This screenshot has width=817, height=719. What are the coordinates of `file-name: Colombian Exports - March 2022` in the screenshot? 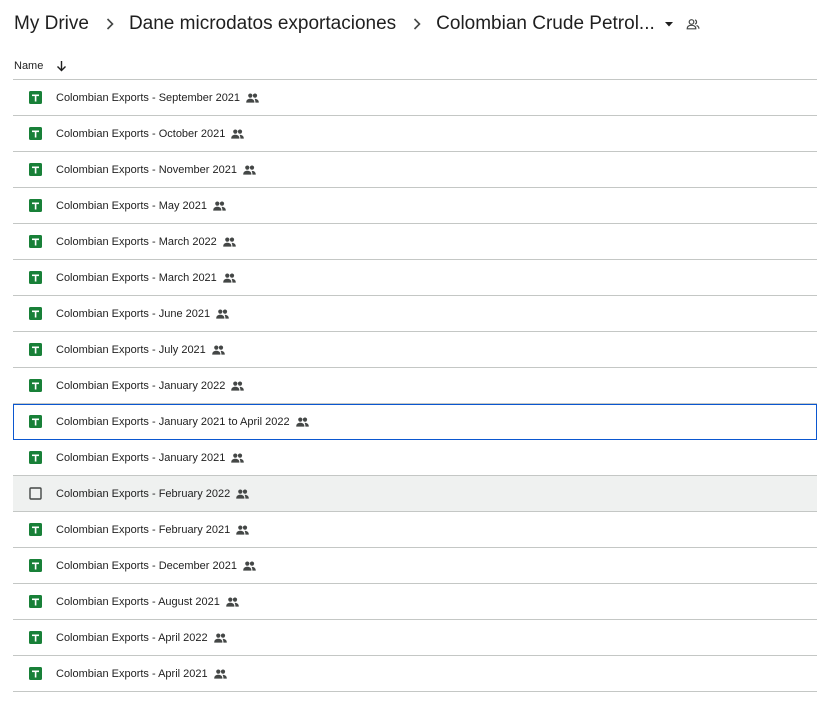 It's located at (136, 241).